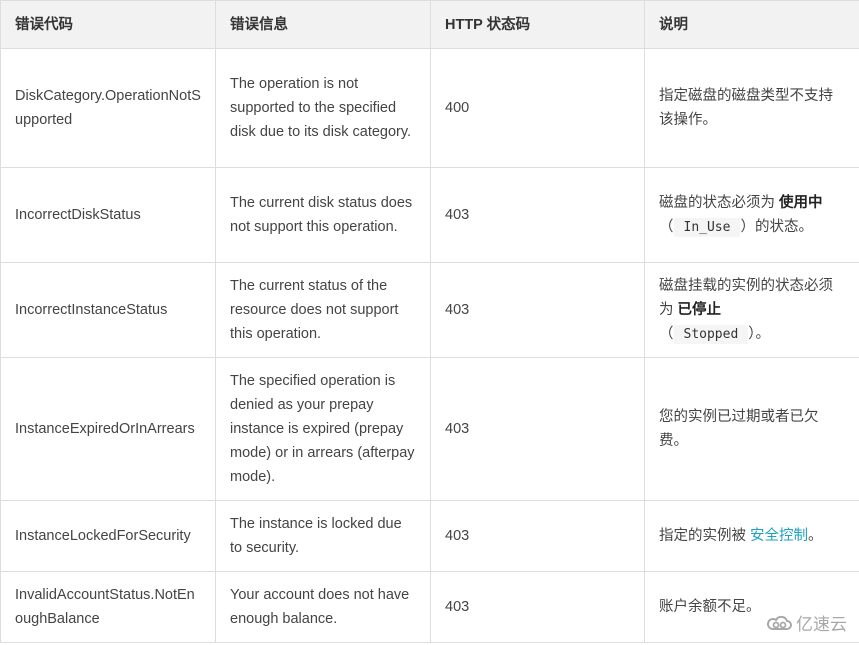  I want to click on header-description: 说明, so click(751, 24).